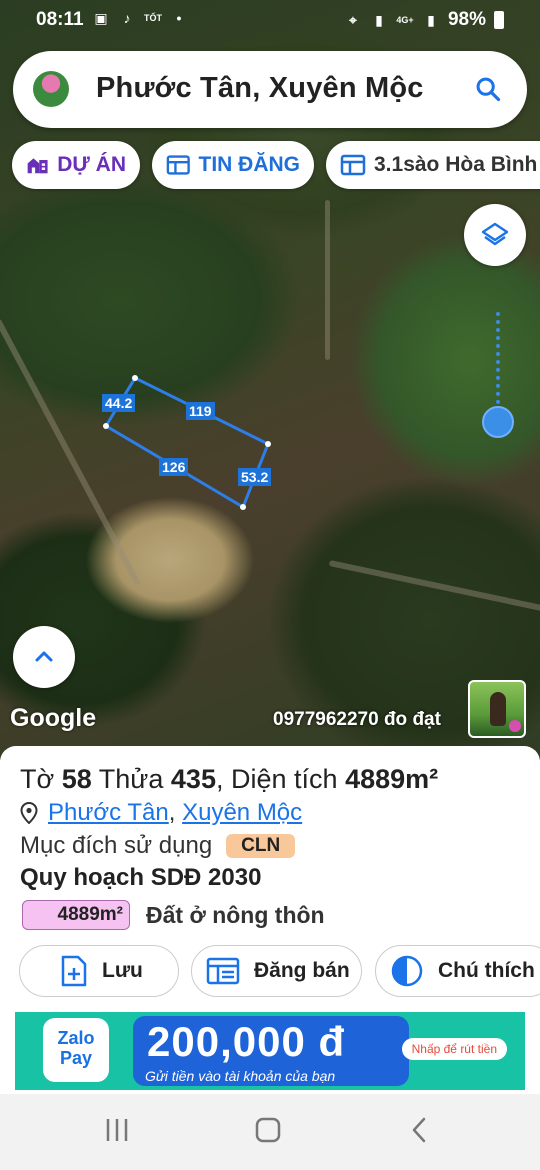 Image resolution: width=540 pixels, height=1170 pixels. Describe the element at coordinates (270, 20) in the screenshot. I see `status-bar: 08:11 ▣ ♪ TỐT • ⌖ ▮ 4G+ ▮ 98%` at that location.